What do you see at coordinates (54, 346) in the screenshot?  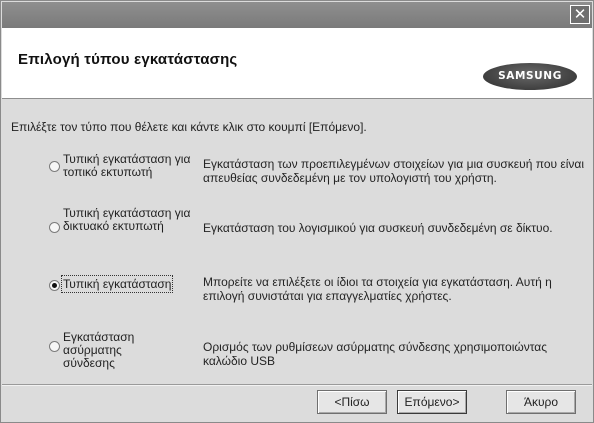 I see `radio-wireless-setup` at bounding box center [54, 346].